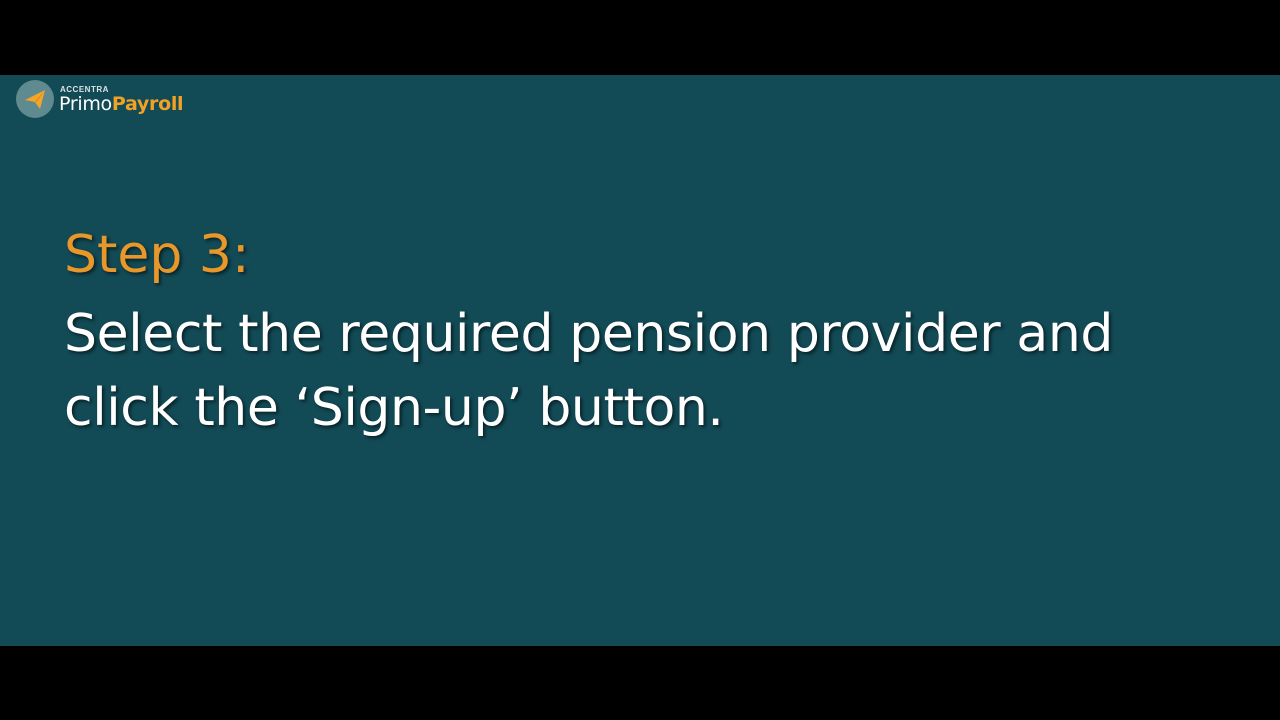 This screenshot has height=720, width=1280. What do you see at coordinates (147, 104) in the screenshot?
I see `logo-payroll-text: Payroll` at bounding box center [147, 104].